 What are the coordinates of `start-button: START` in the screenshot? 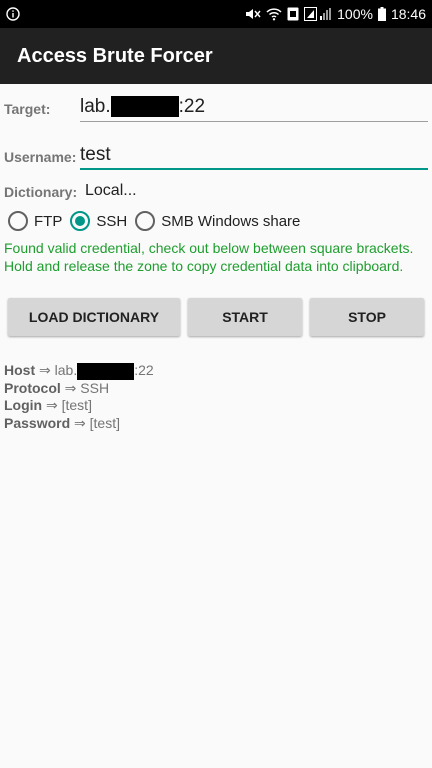 It's located at (245, 317).